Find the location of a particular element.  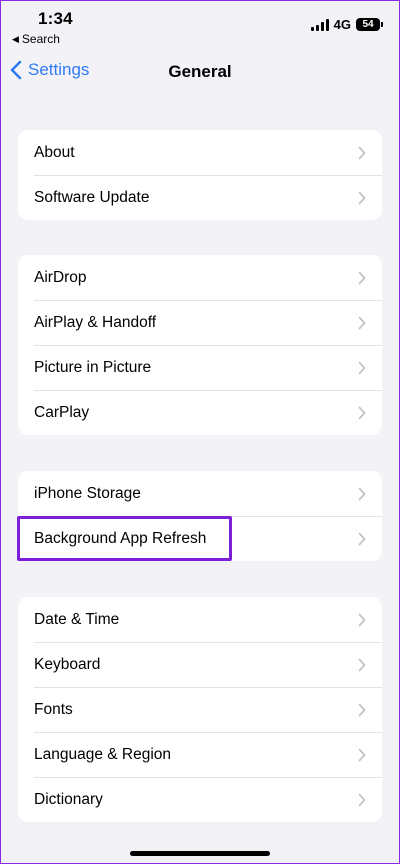

home-indicator is located at coordinates (200, 853).